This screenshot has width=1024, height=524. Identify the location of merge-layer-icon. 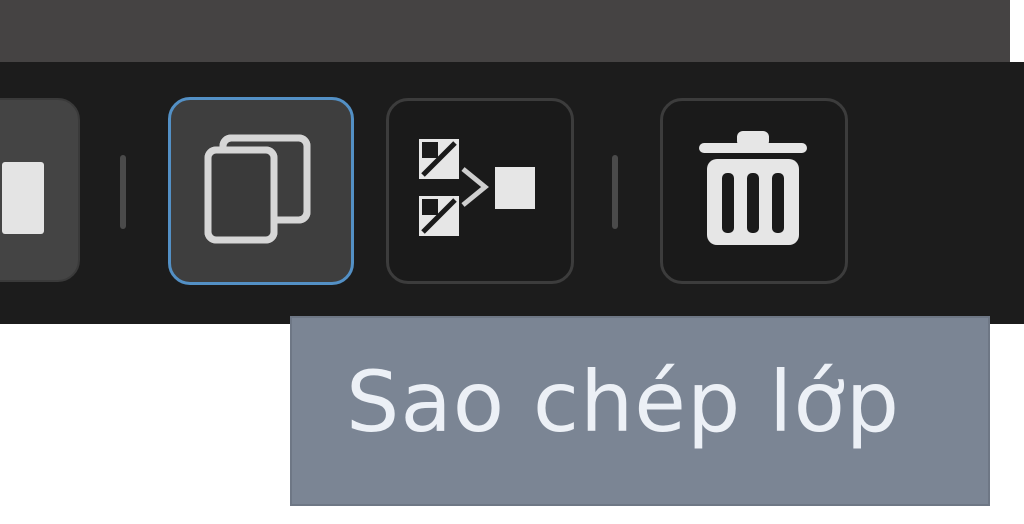
(477, 187).